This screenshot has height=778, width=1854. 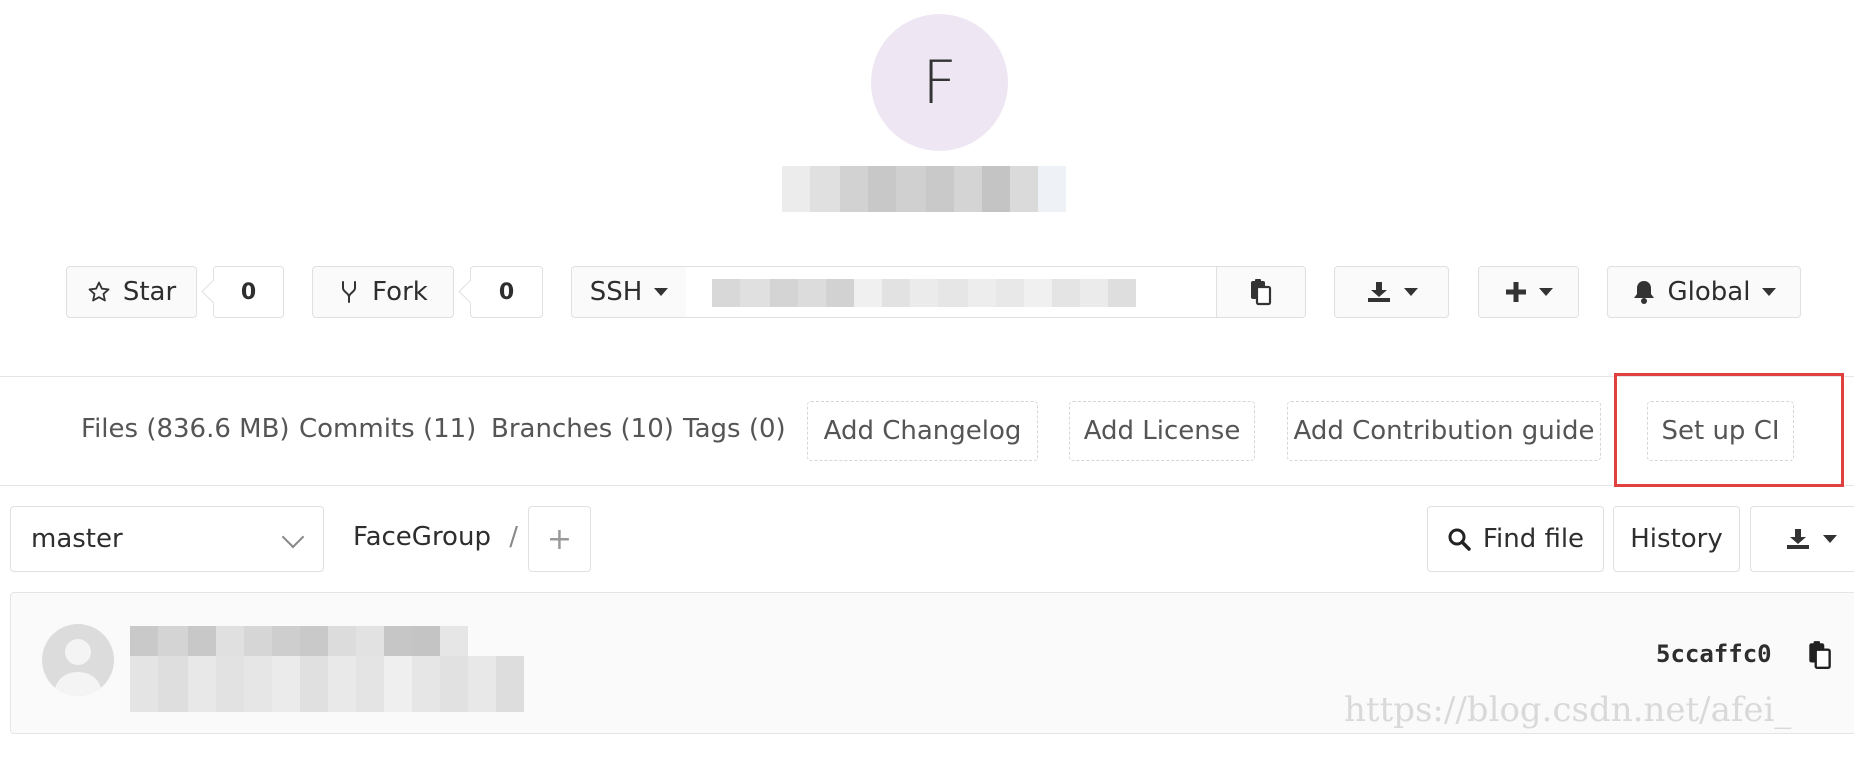 I want to click on user-icon, so click(x=78, y=667).